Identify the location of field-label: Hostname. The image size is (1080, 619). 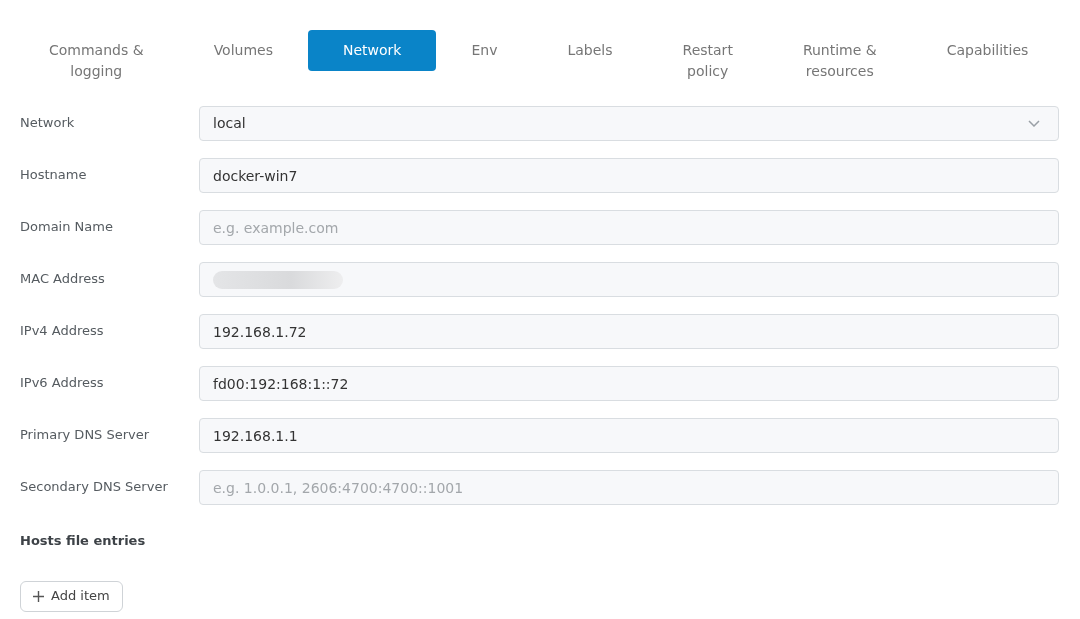
(53, 174).